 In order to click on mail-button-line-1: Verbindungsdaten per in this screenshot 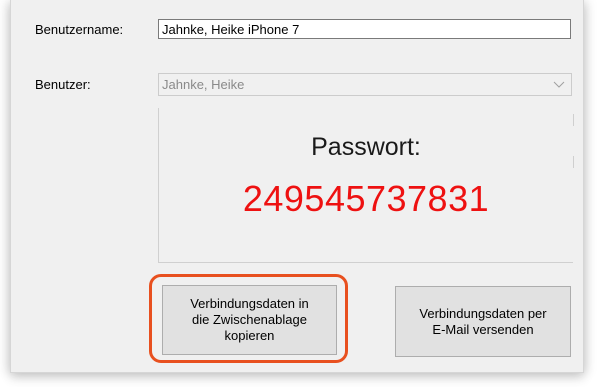, I will do `click(483, 313)`.